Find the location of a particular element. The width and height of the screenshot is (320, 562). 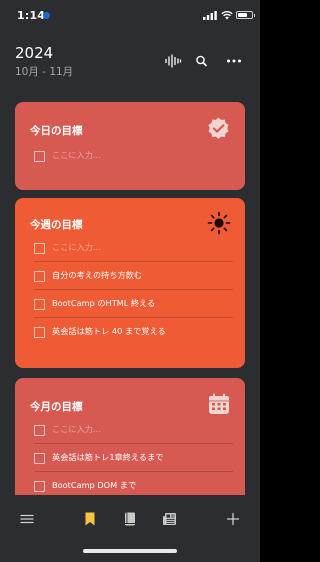

goal-item: 英会話は筋トレ 40 まで覚える is located at coordinates (133, 334).